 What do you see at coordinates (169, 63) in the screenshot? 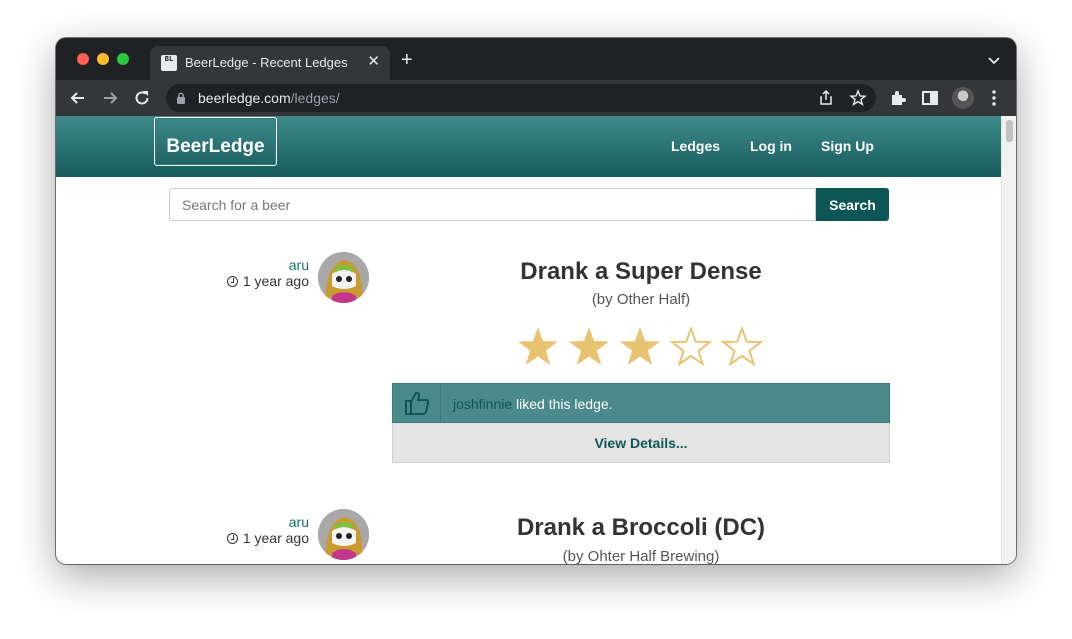
I see `favicon-icon: BL` at bounding box center [169, 63].